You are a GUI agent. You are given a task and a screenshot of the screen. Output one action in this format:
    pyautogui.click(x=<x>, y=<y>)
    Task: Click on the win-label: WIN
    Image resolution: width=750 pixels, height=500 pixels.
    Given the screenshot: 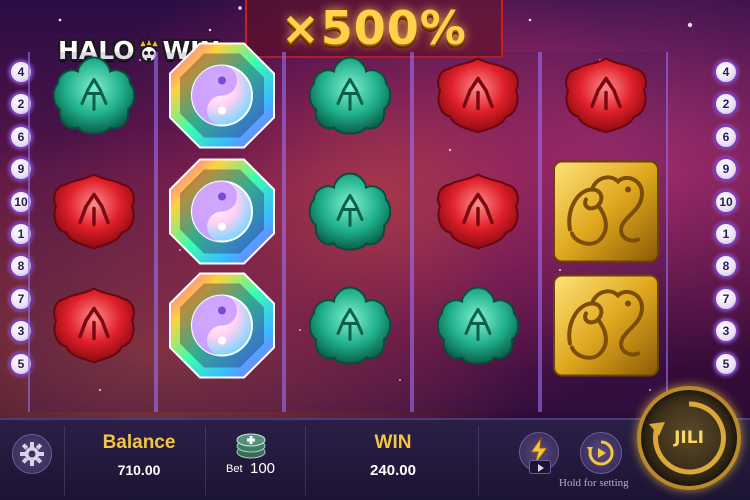 What is the action you would take?
    pyautogui.click(x=393, y=442)
    